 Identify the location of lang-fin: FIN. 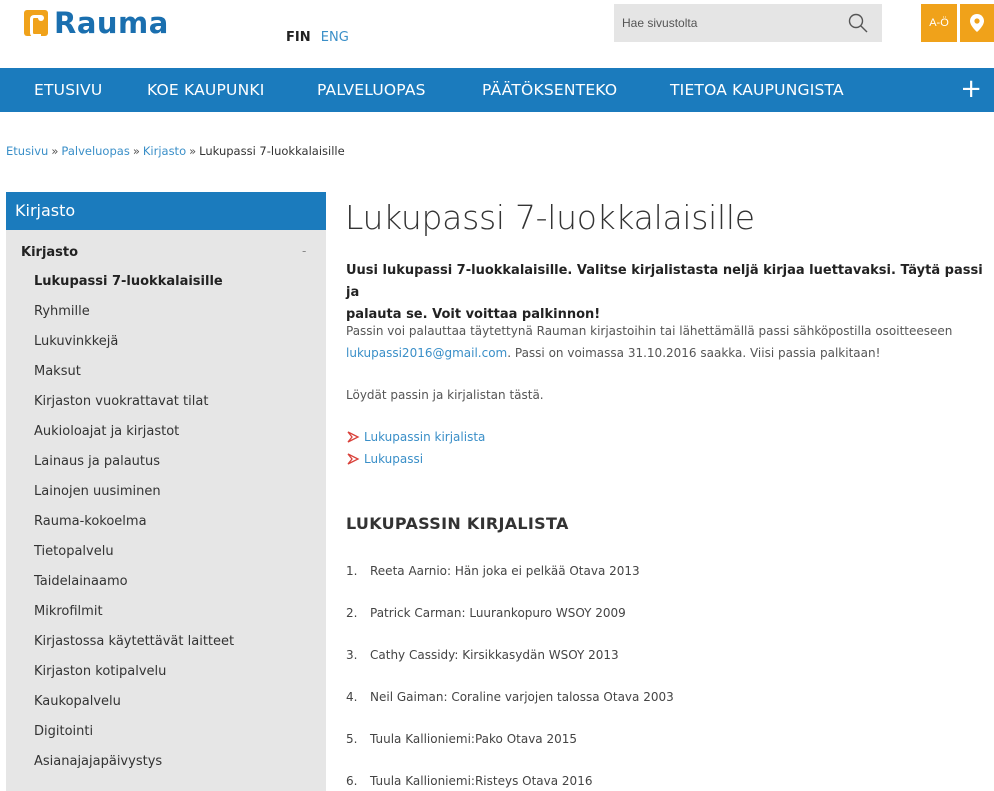
(298, 37).